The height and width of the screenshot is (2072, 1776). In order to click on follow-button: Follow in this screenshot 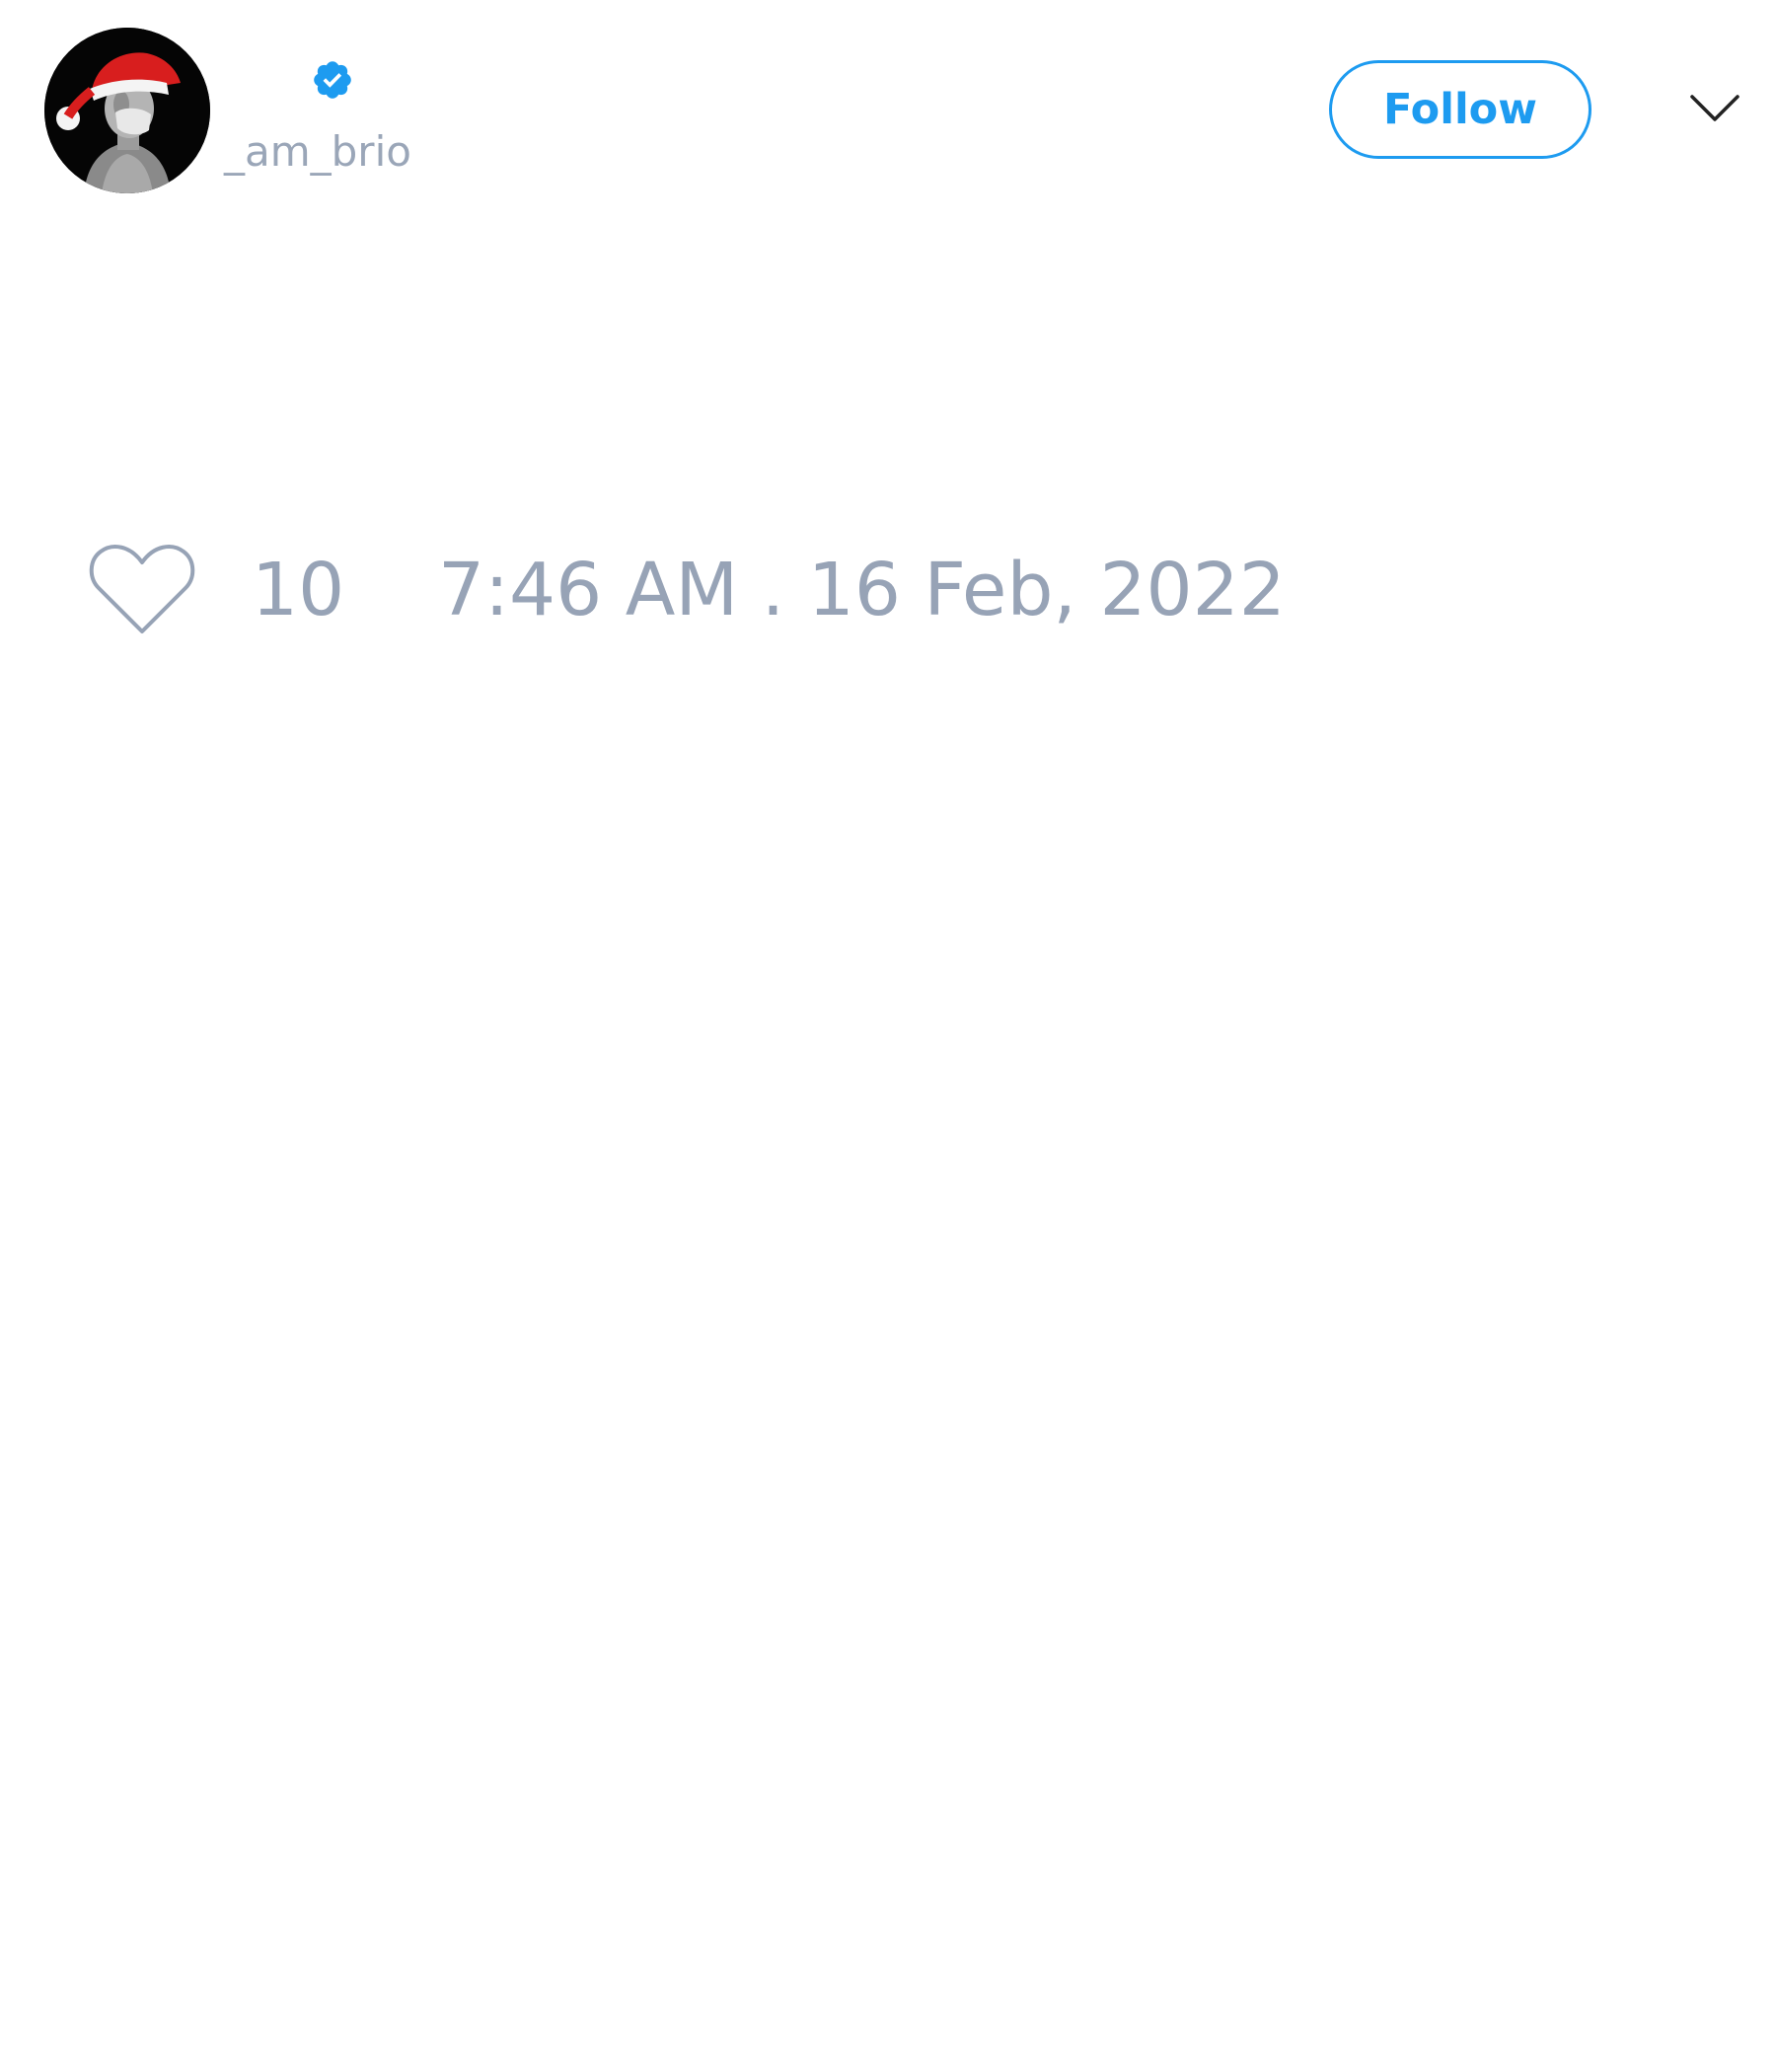, I will do `click(1460, 110)`.